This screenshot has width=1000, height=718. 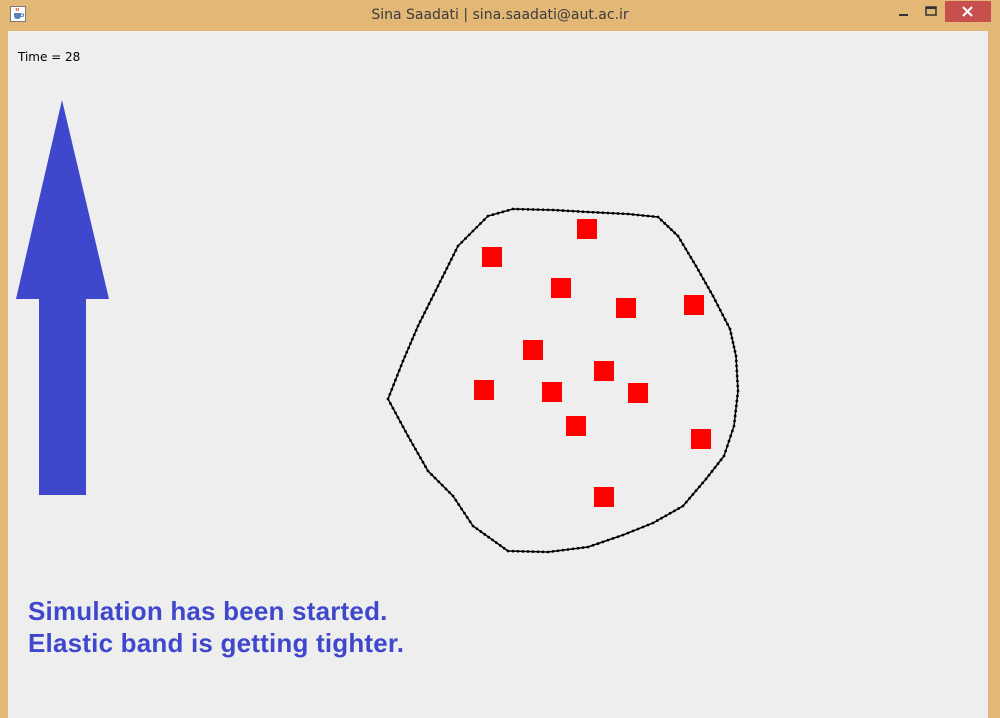 I want to click on maximize-button, so click(x=931, y=12).